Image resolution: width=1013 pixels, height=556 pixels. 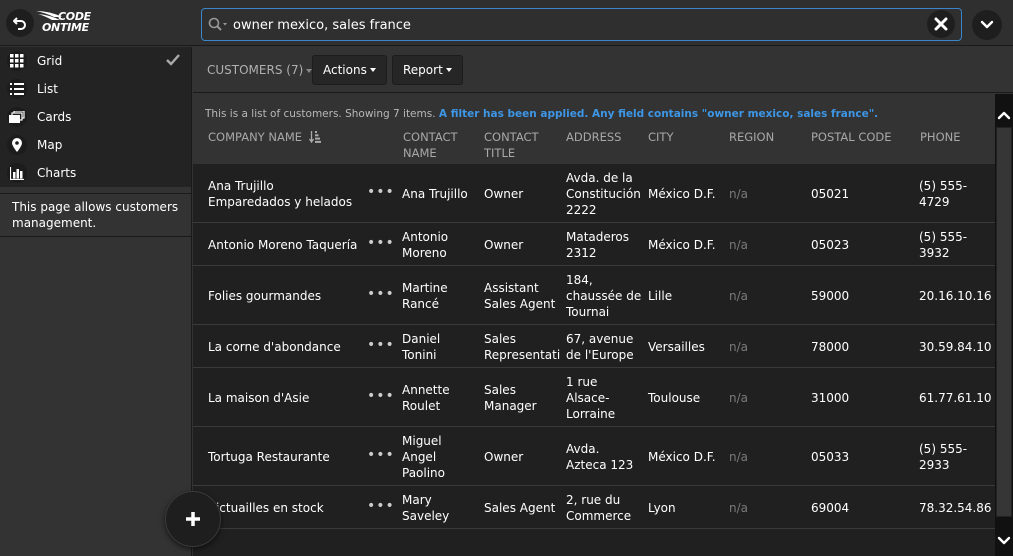 I want to click on cell-postal-code-text: 59000, so click(x=830, y=295).